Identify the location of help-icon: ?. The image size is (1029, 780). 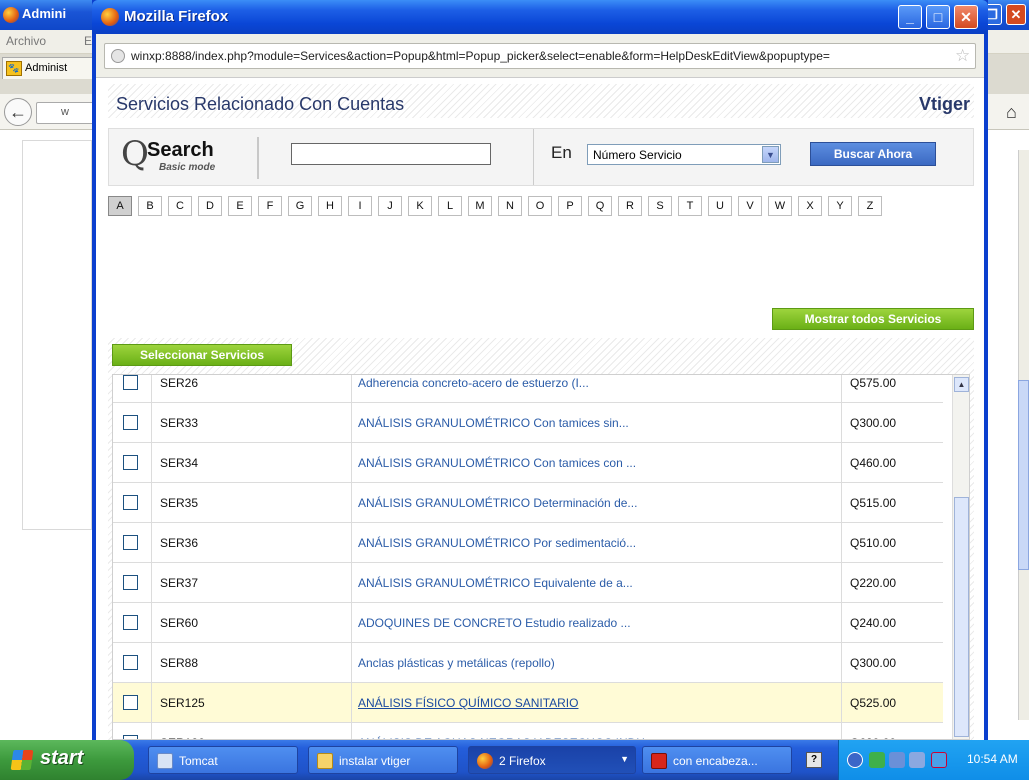
(814, 760).